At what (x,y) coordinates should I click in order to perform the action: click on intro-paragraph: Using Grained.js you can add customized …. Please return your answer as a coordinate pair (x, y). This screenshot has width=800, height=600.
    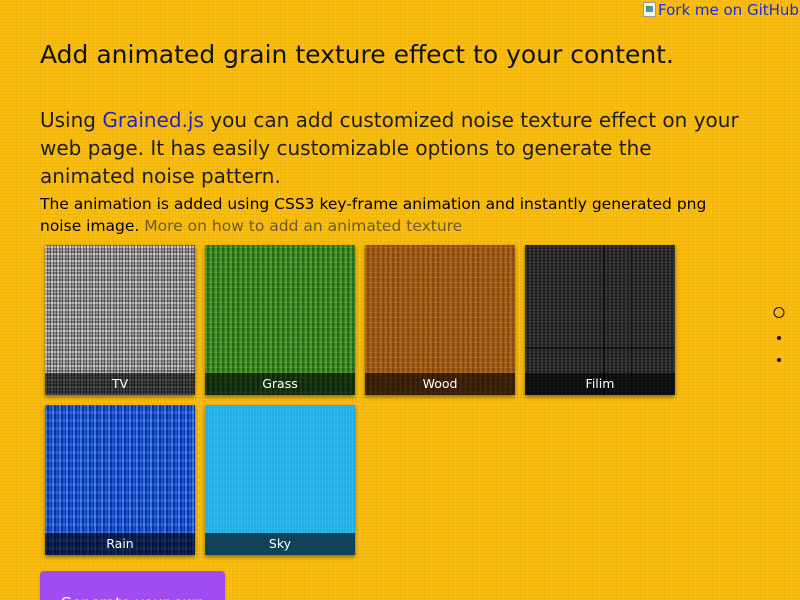
    Looking at the image, I should click on (390, 148).